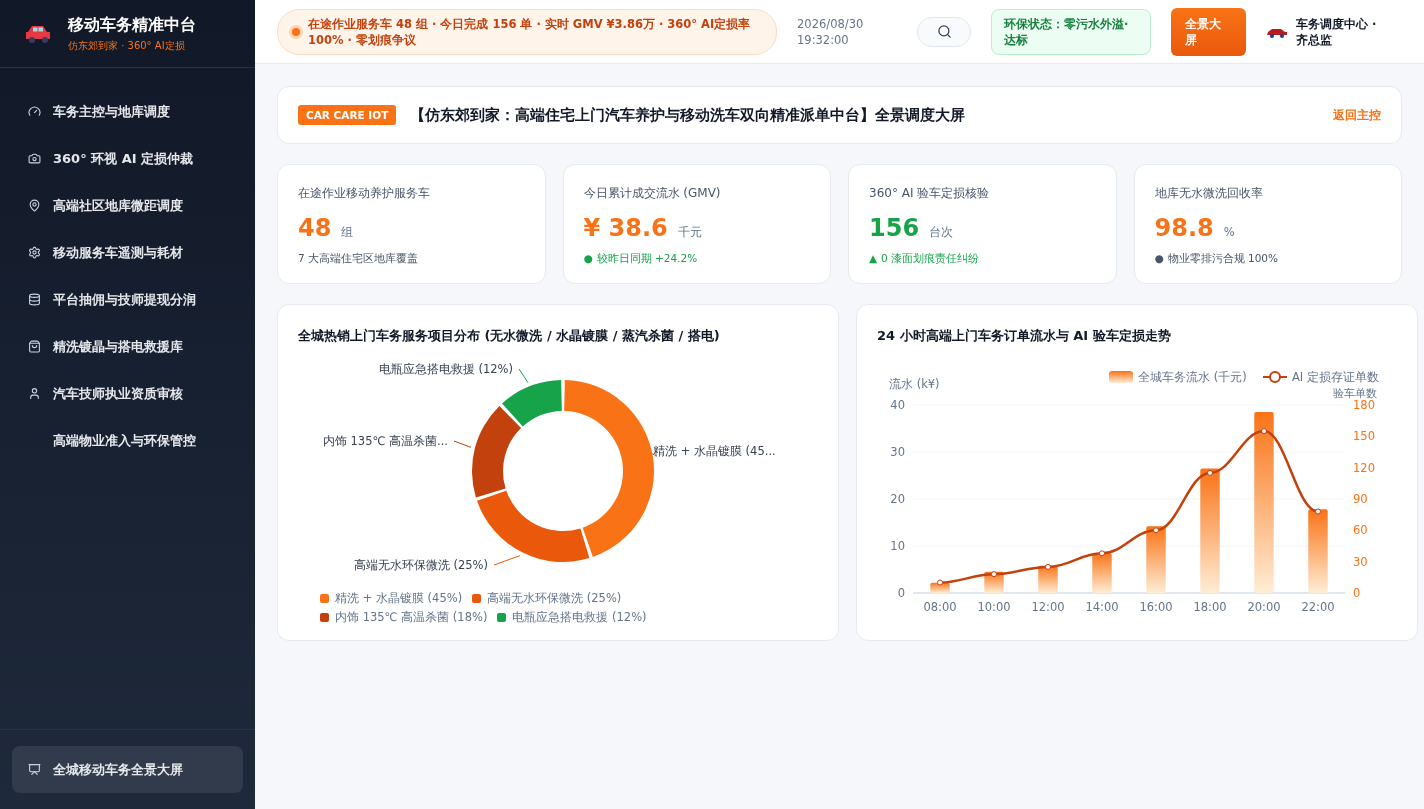 The height and width of the screenshot is (809, 1424). I want to click on date-text: 2026/08/30, so click(831, 23).